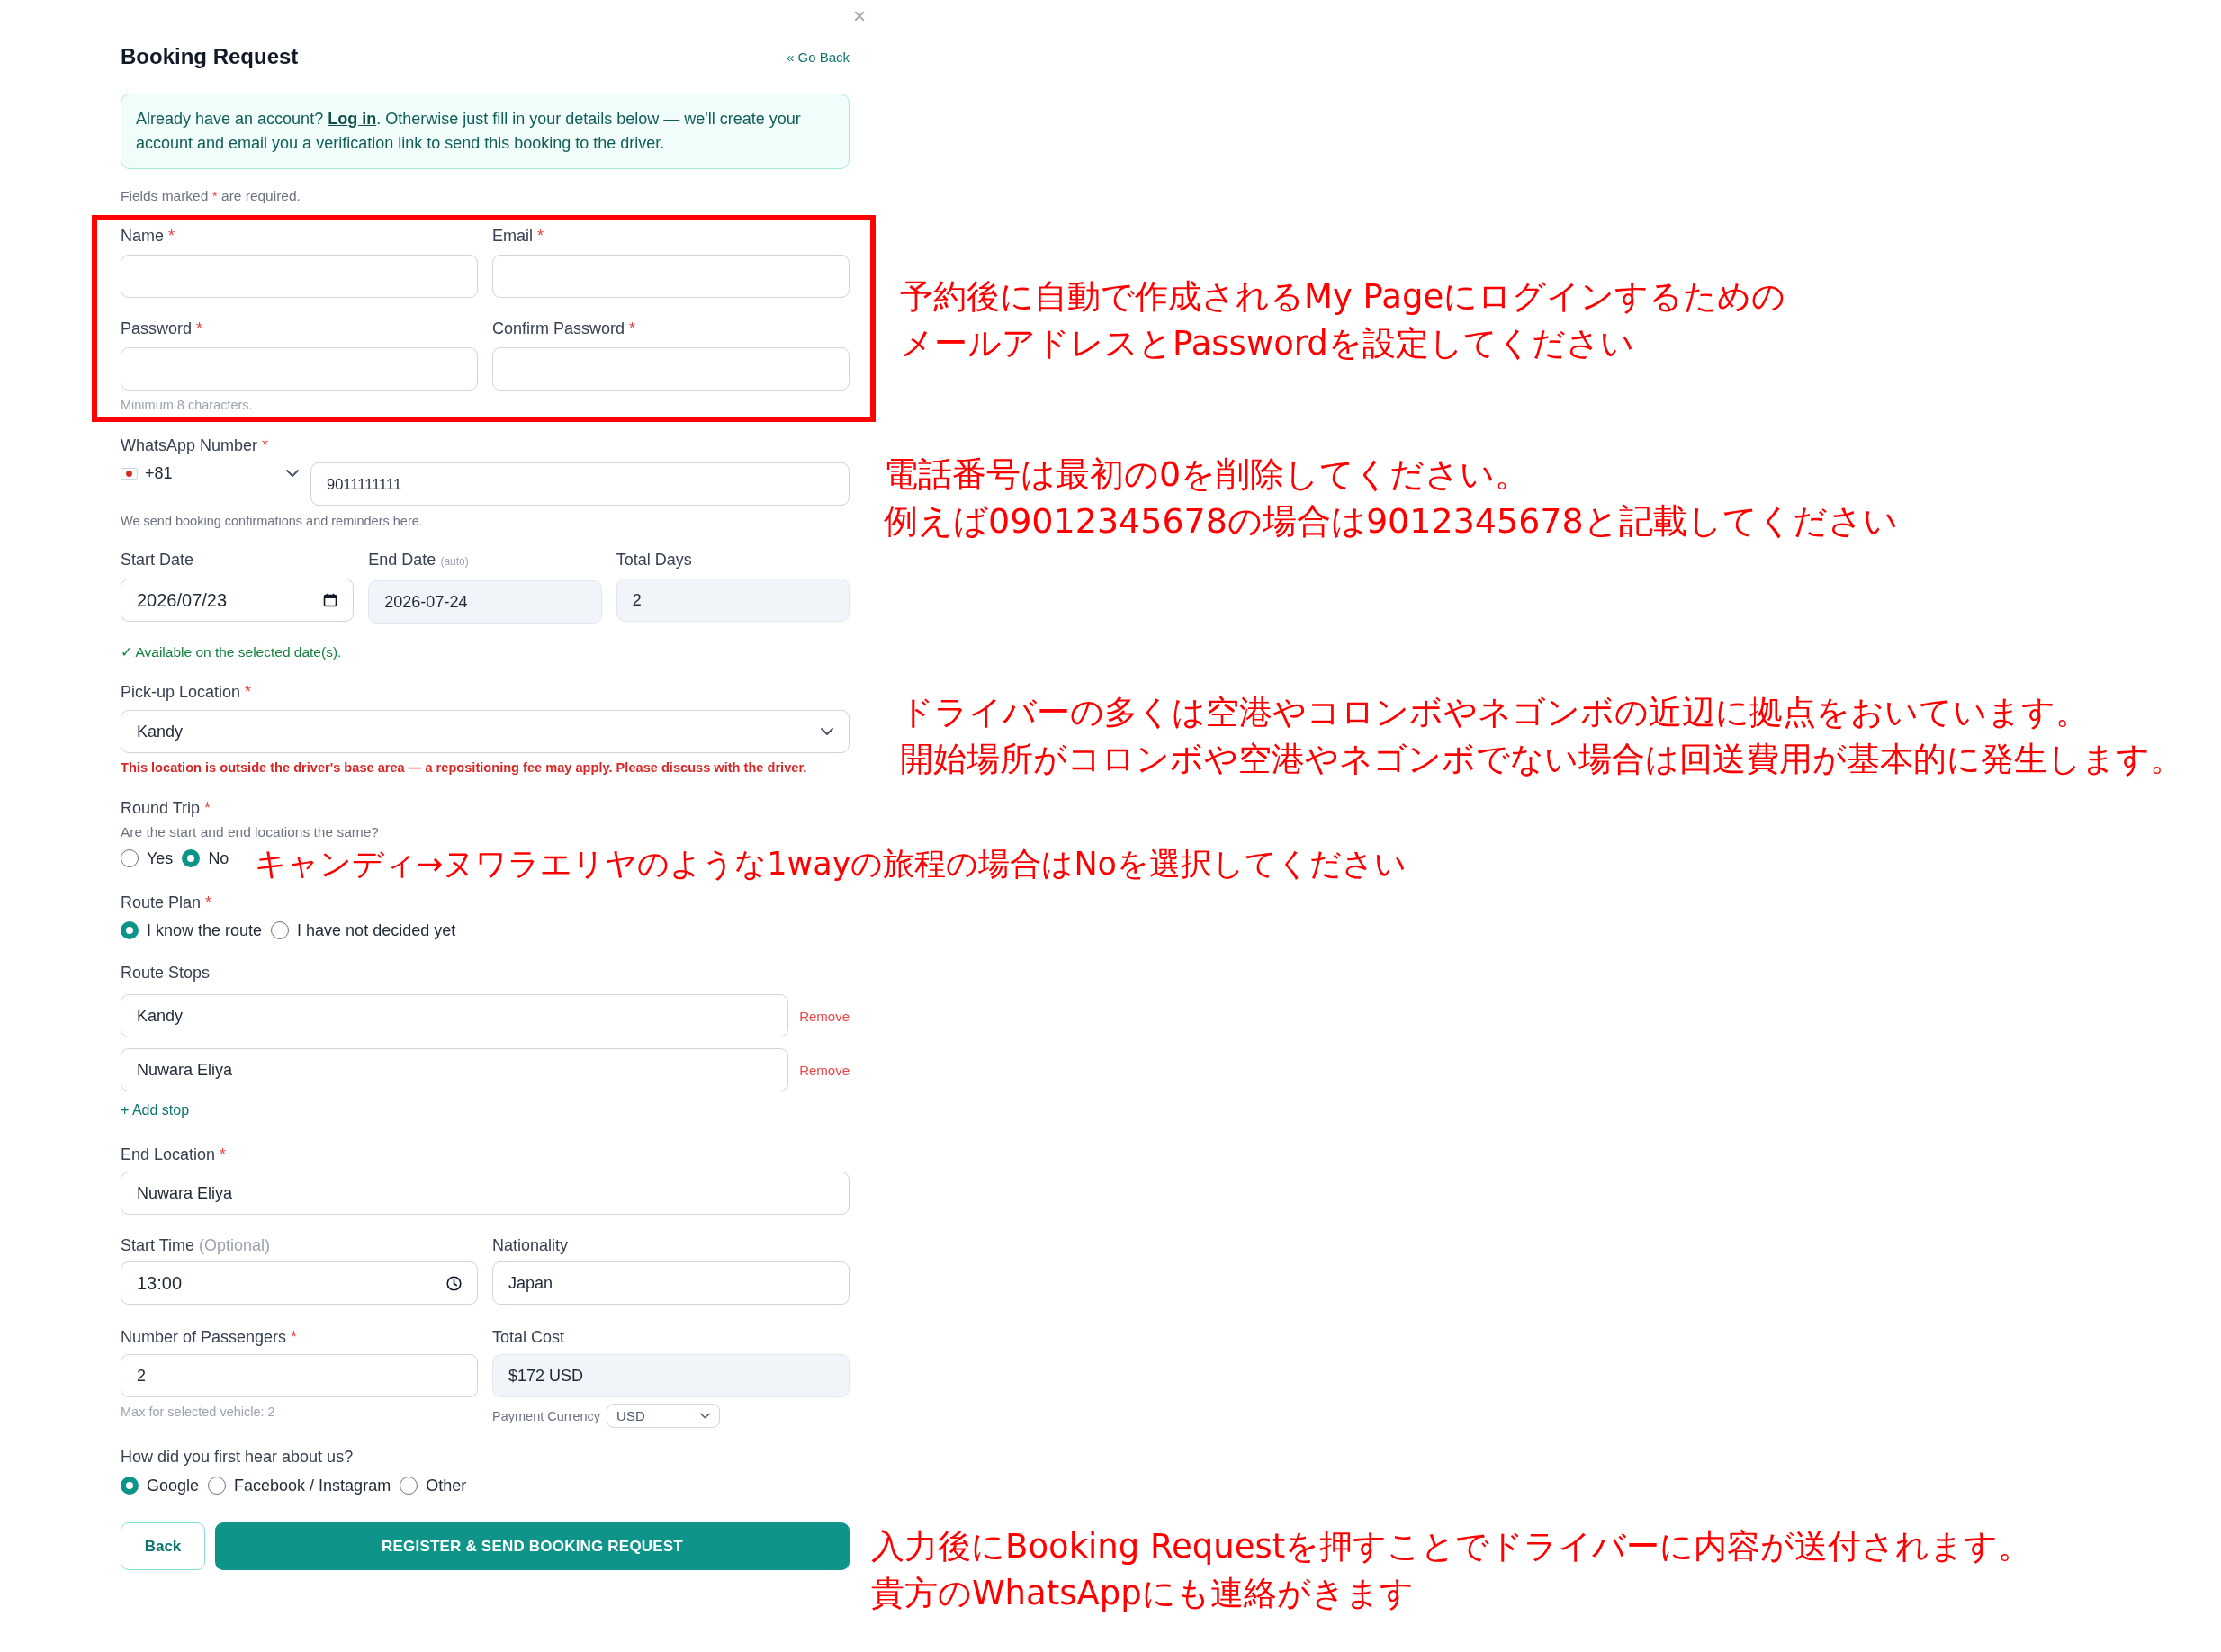  Describe the element at coordinates (455, 1016) in the screenshot. I see `text-input: Kandy` at that location.